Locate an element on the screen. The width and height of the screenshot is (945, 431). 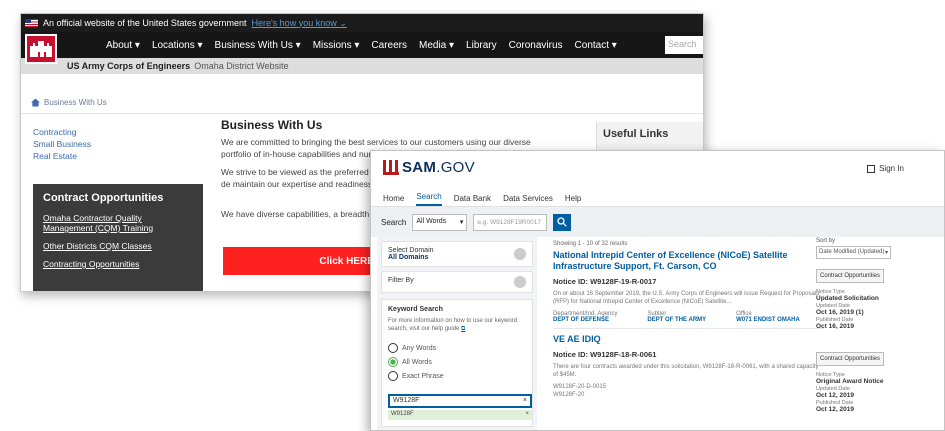
sign-in-link: Sign In is located at coordinates (885, 168).